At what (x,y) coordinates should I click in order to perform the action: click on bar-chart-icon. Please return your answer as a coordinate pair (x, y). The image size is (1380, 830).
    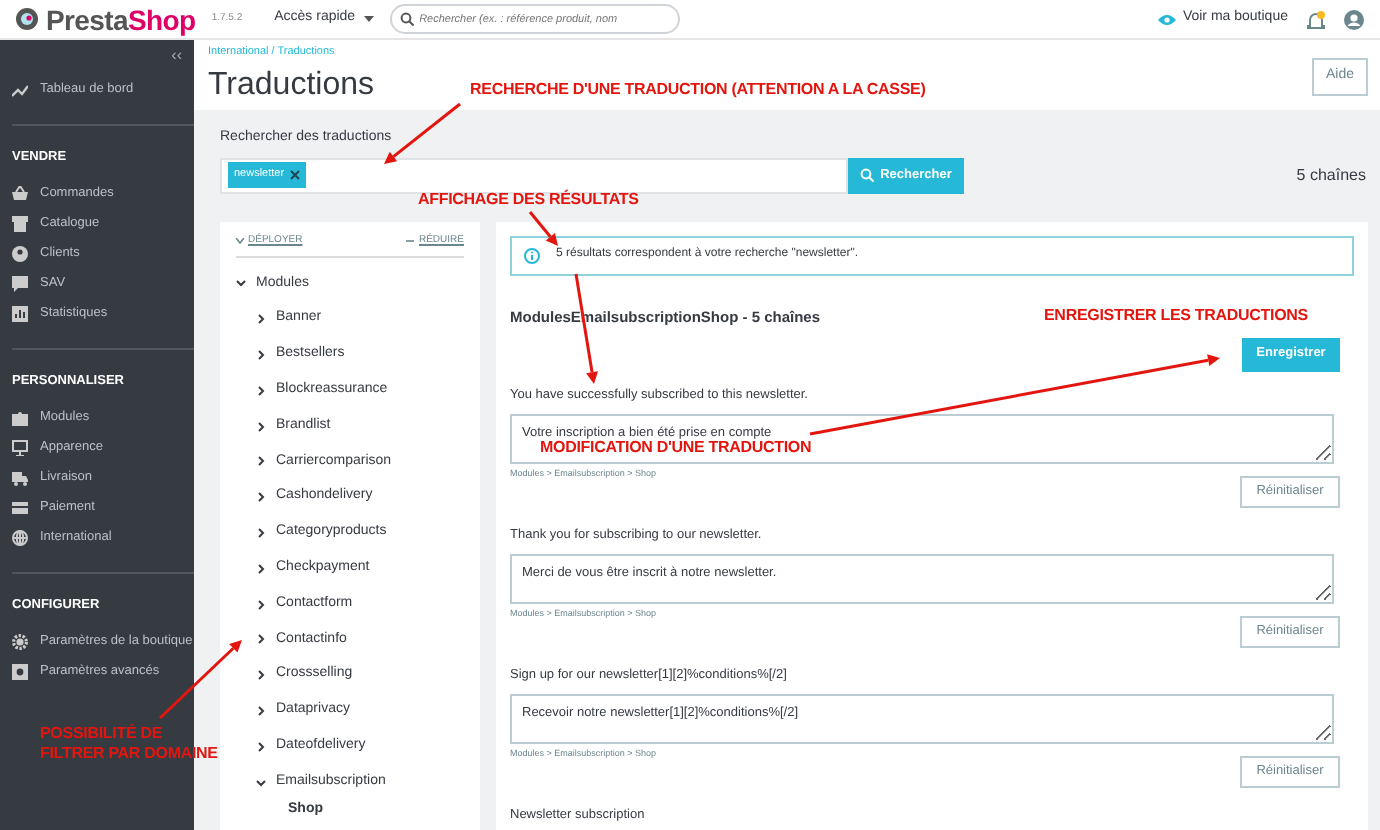
    Looking at the image, I should click on (20, 314).